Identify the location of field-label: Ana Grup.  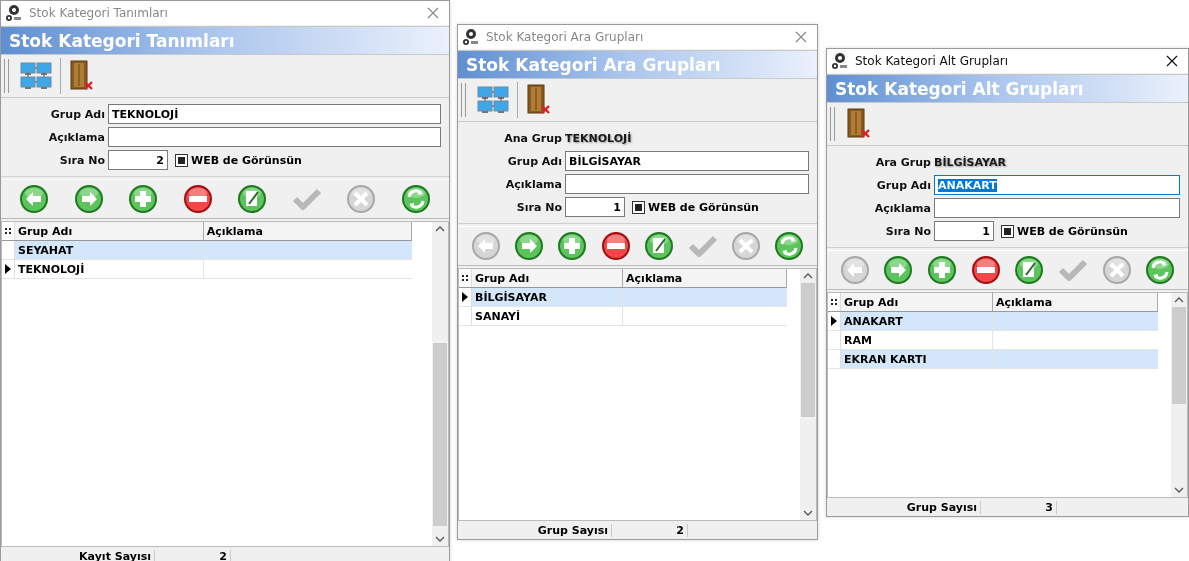
(532, 138).